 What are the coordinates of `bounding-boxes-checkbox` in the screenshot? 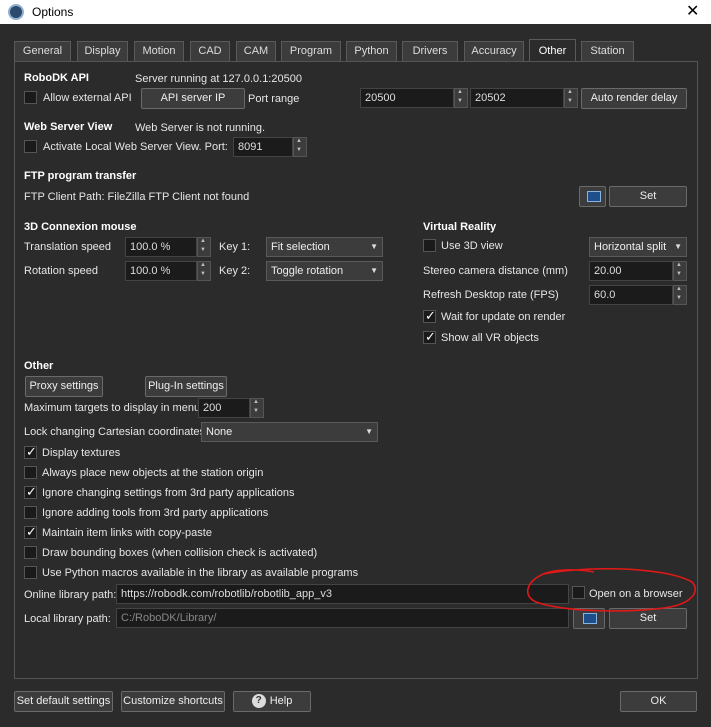 It's located at (30, 552).